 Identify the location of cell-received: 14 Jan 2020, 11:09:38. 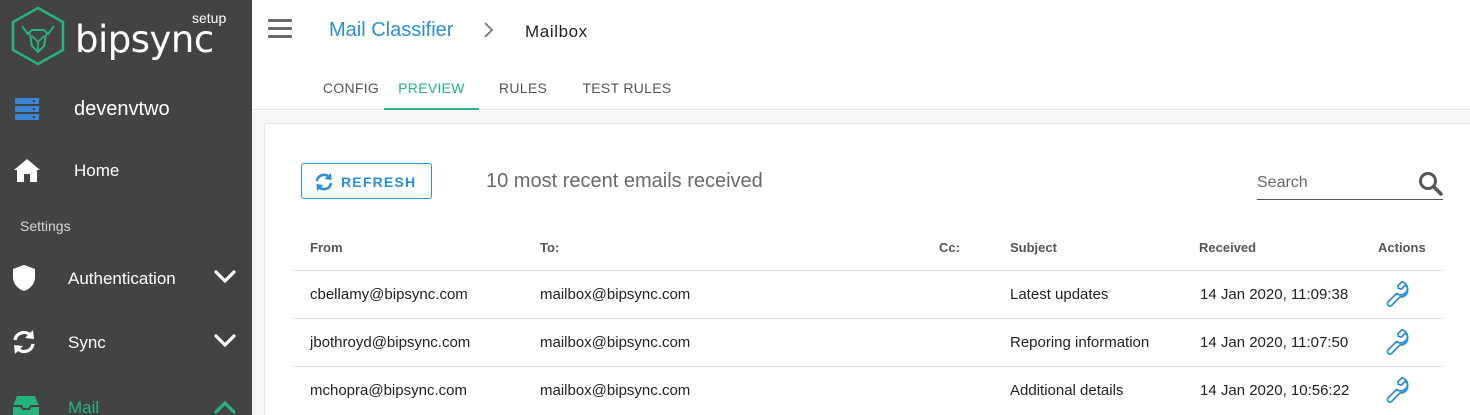
(1274, 294).